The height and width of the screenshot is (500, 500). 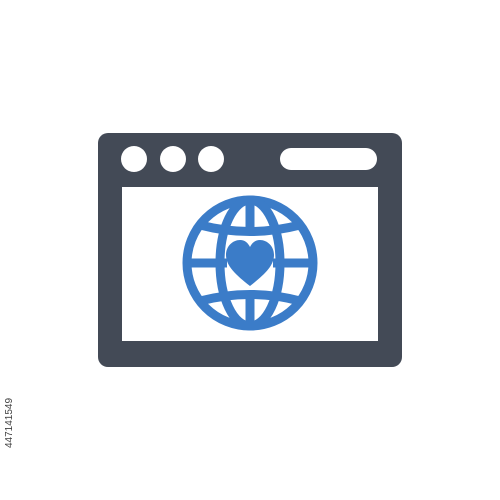 I want to click on address-bar-pill, so click(x=328, y=159).